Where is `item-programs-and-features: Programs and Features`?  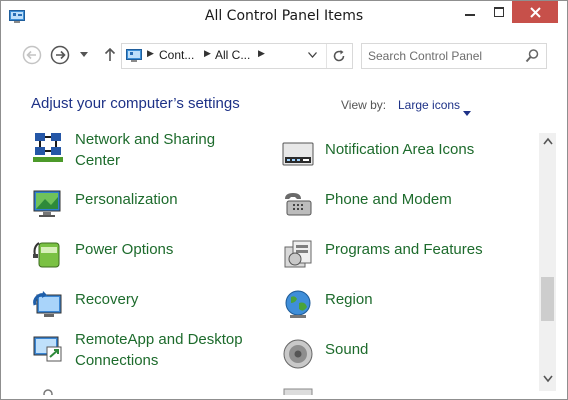
item-programs-and-features: Programs and Features is located at coordinates (401, 255).